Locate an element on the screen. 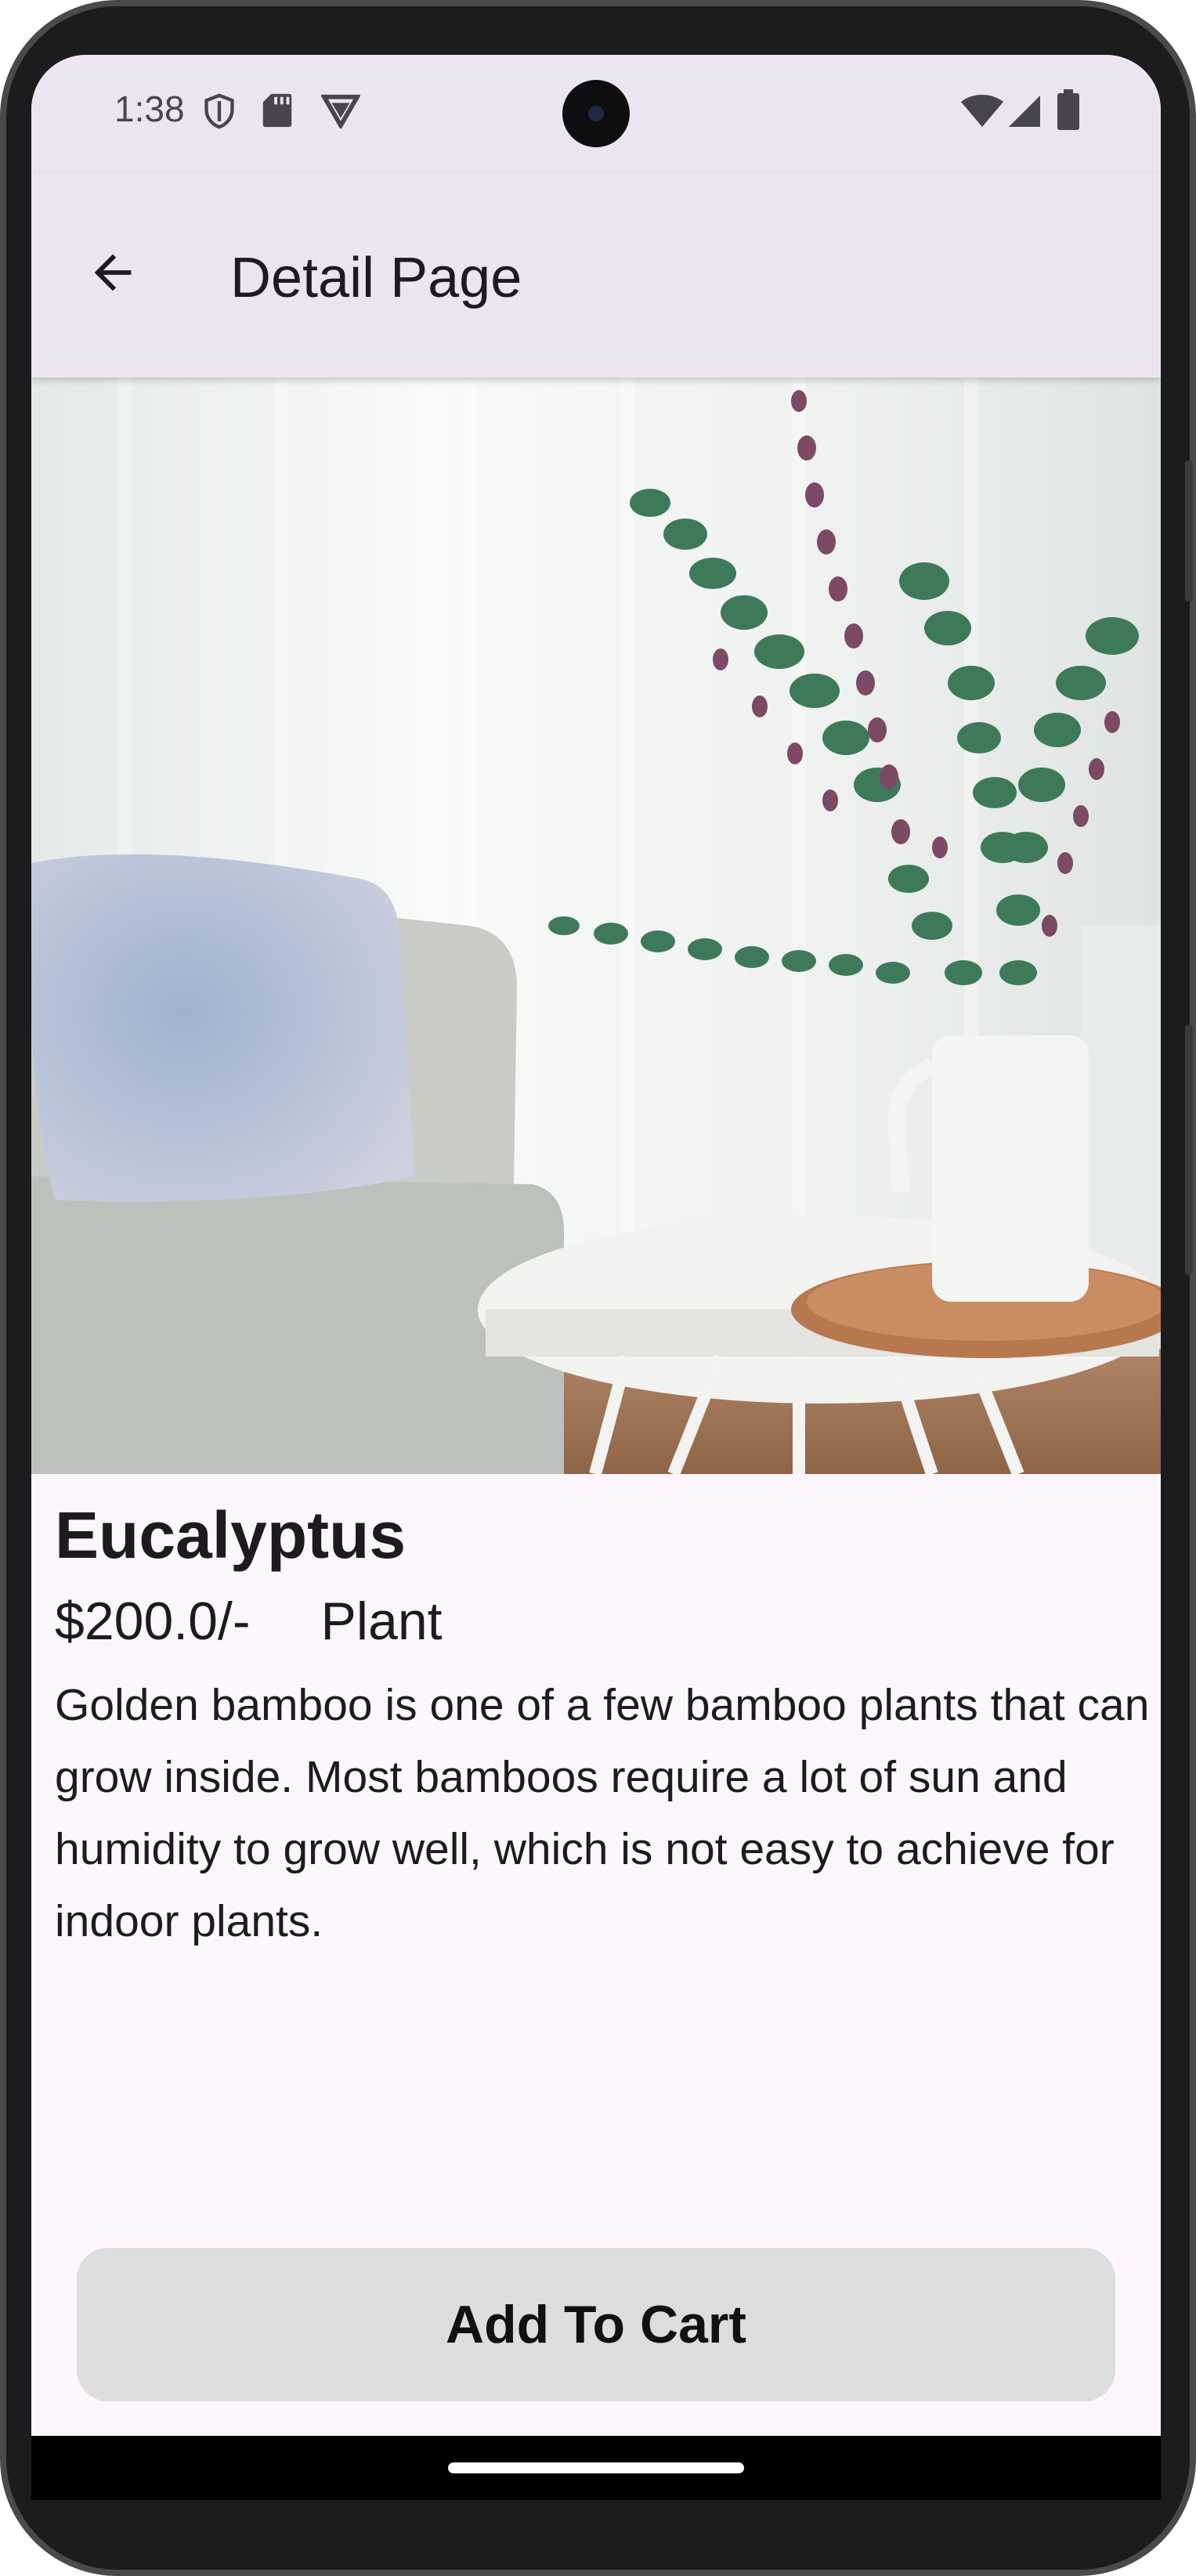  navigation-bar is located at coordinates (596, 2468).